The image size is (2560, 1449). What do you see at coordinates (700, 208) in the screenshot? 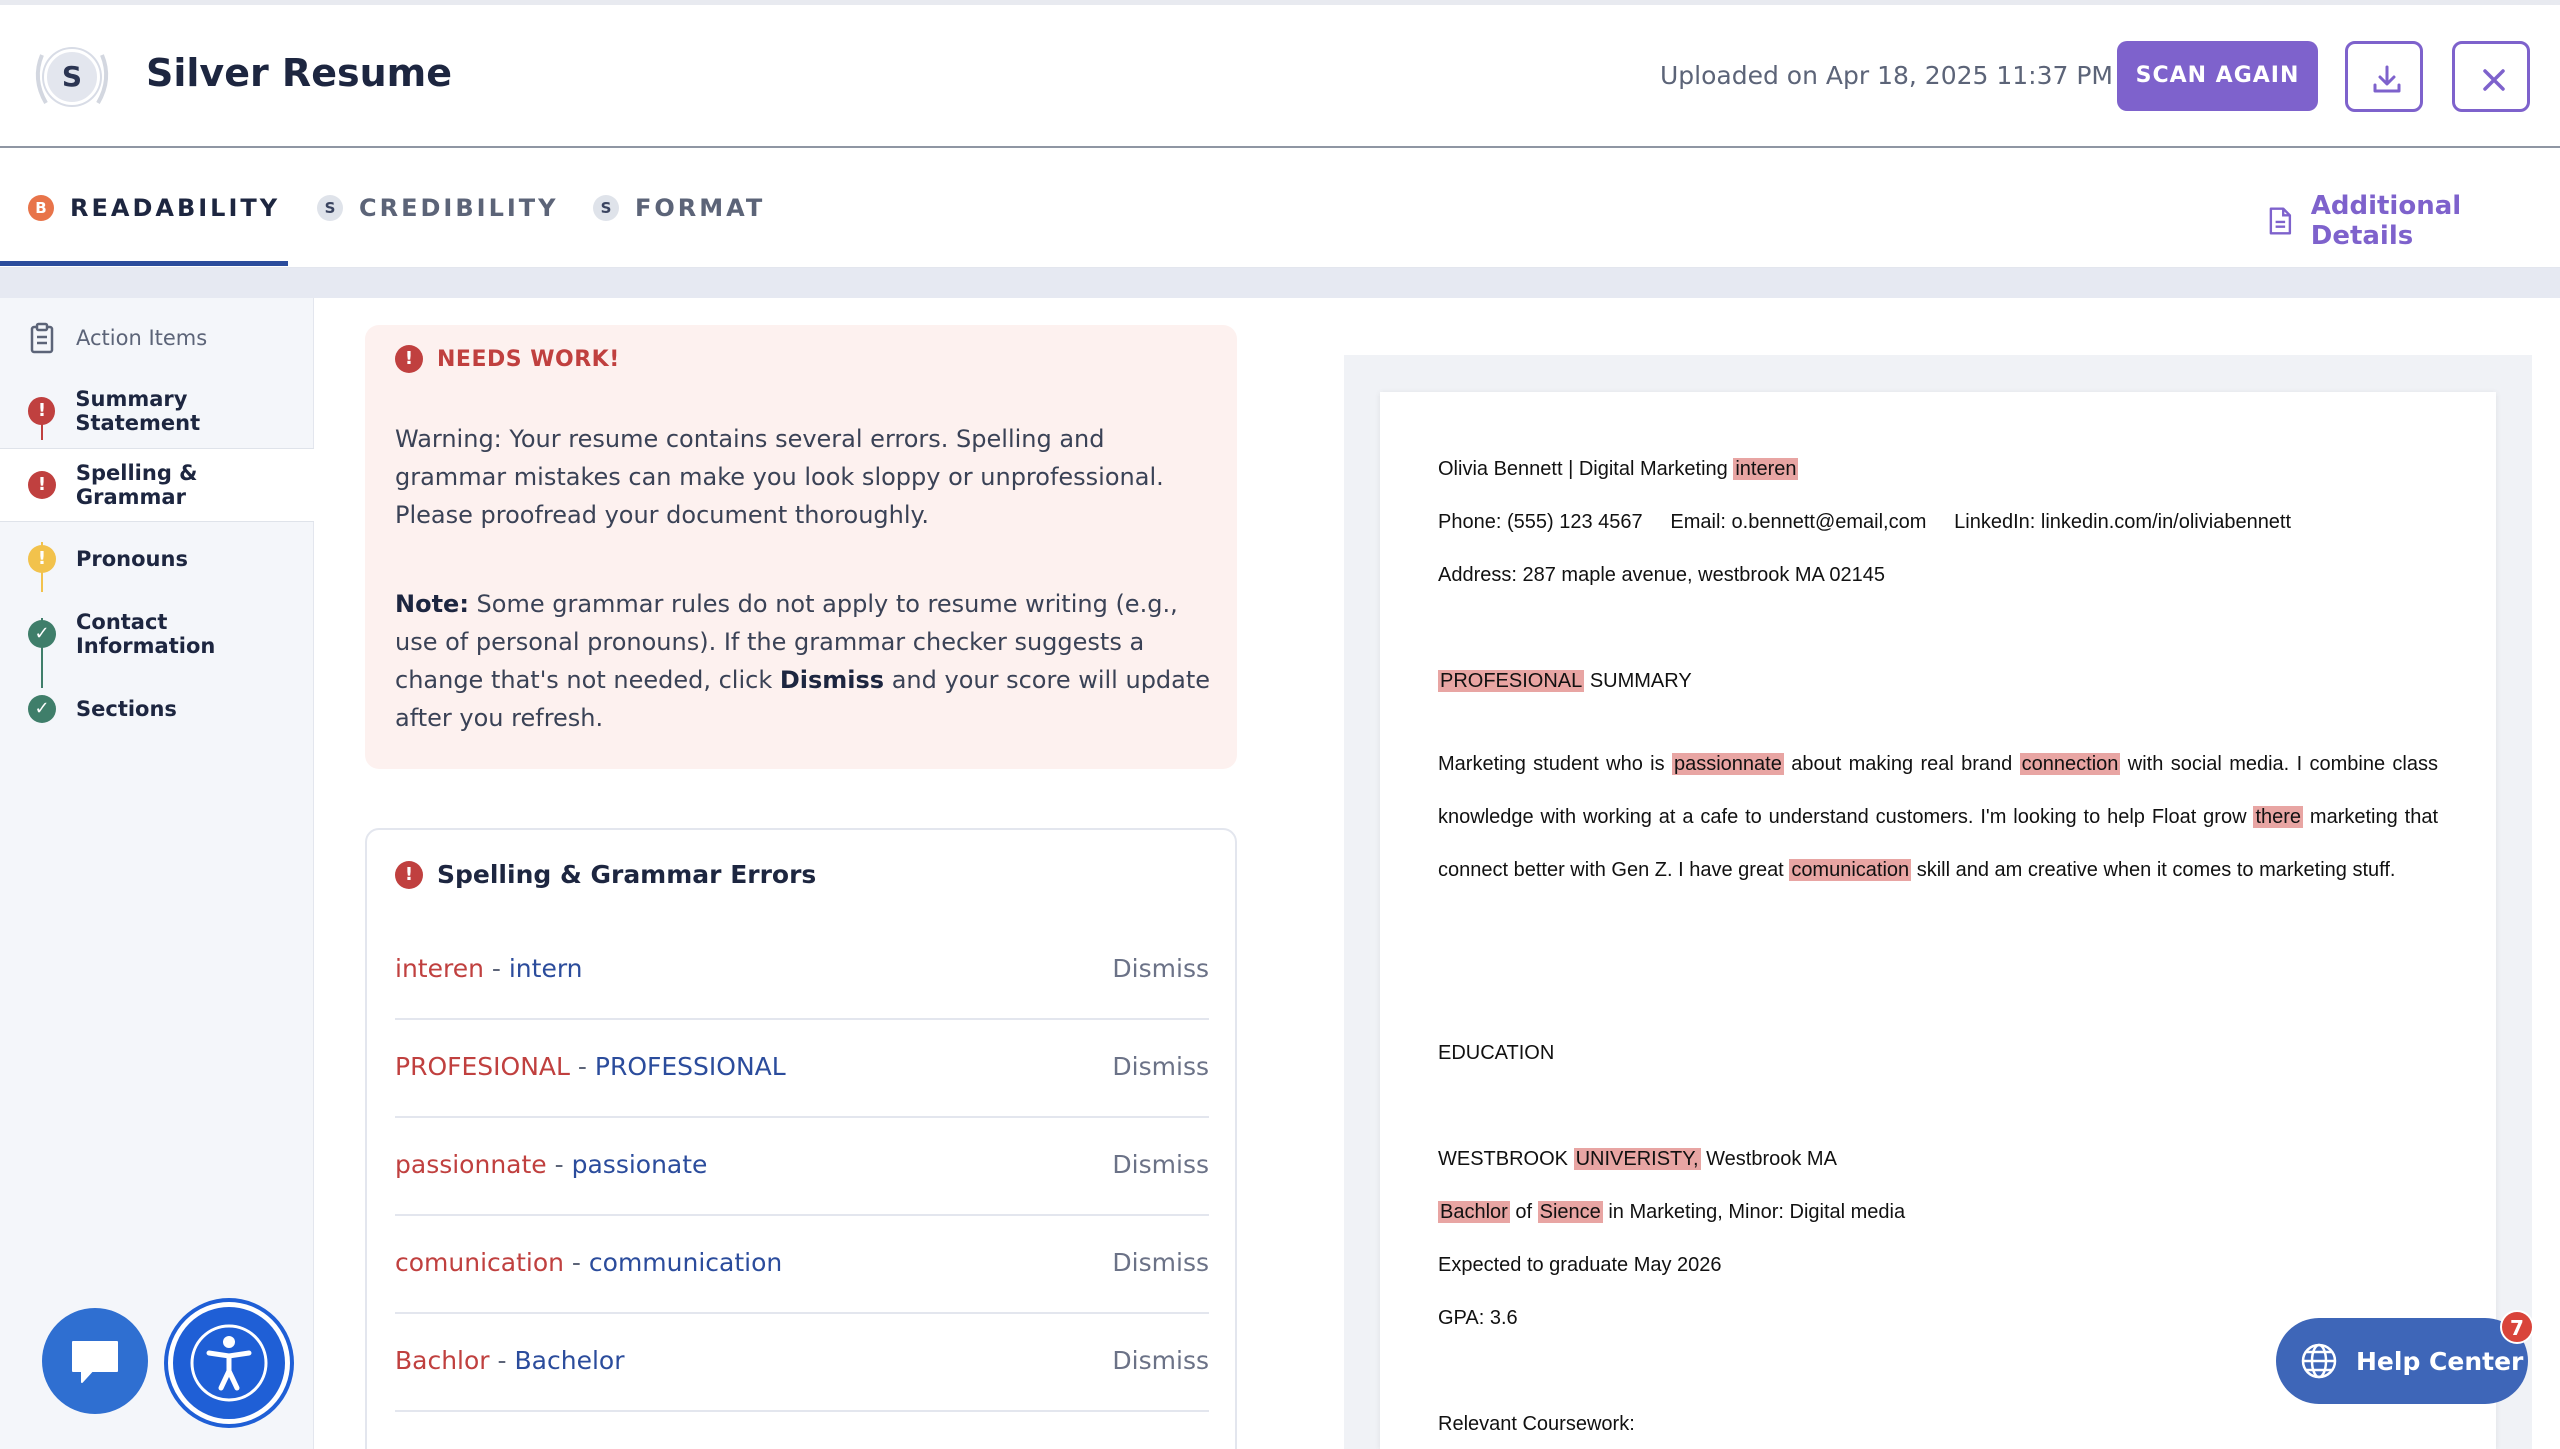
I see `tab-label: FORMAT` at bounding box center [700, 208].